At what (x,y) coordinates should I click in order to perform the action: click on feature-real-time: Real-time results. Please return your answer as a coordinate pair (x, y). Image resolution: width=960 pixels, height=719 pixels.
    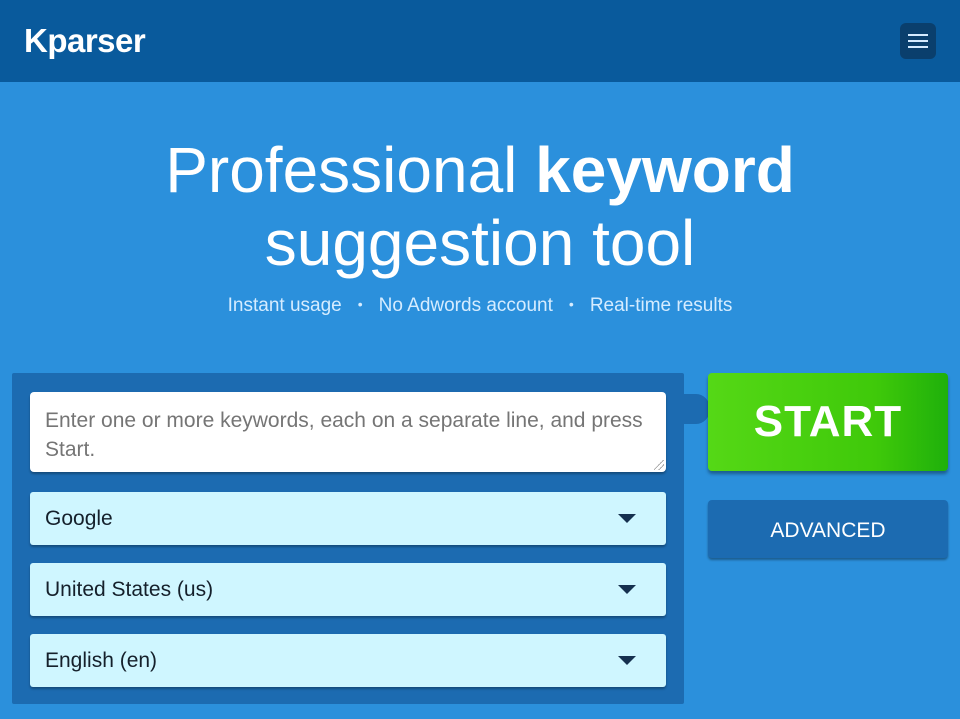
    Looking at the image, I should click on (661, 305).